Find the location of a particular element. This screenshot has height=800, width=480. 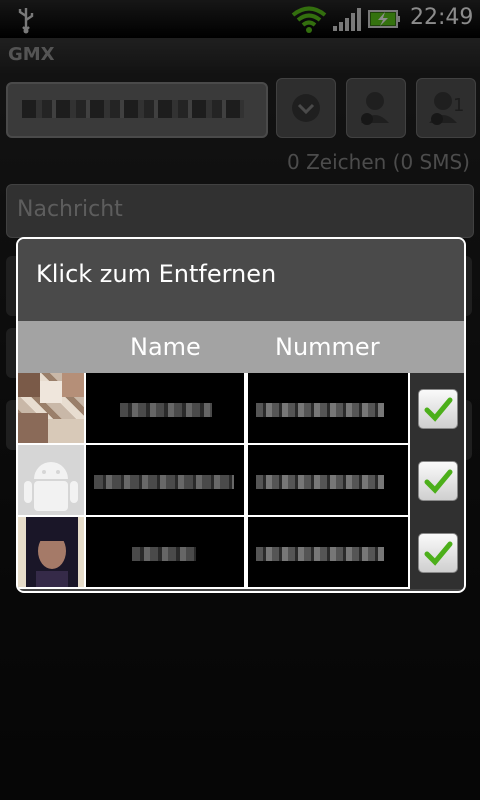

contact-photo-icon is located at coordinates (52, 552).